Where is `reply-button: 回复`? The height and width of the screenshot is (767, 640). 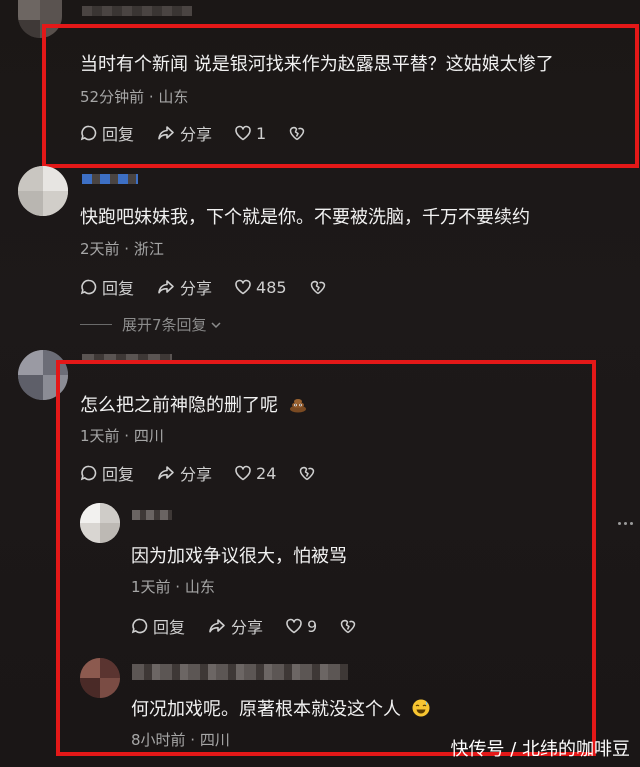
reply-button: 回复 is located at coordinates (107, 287).